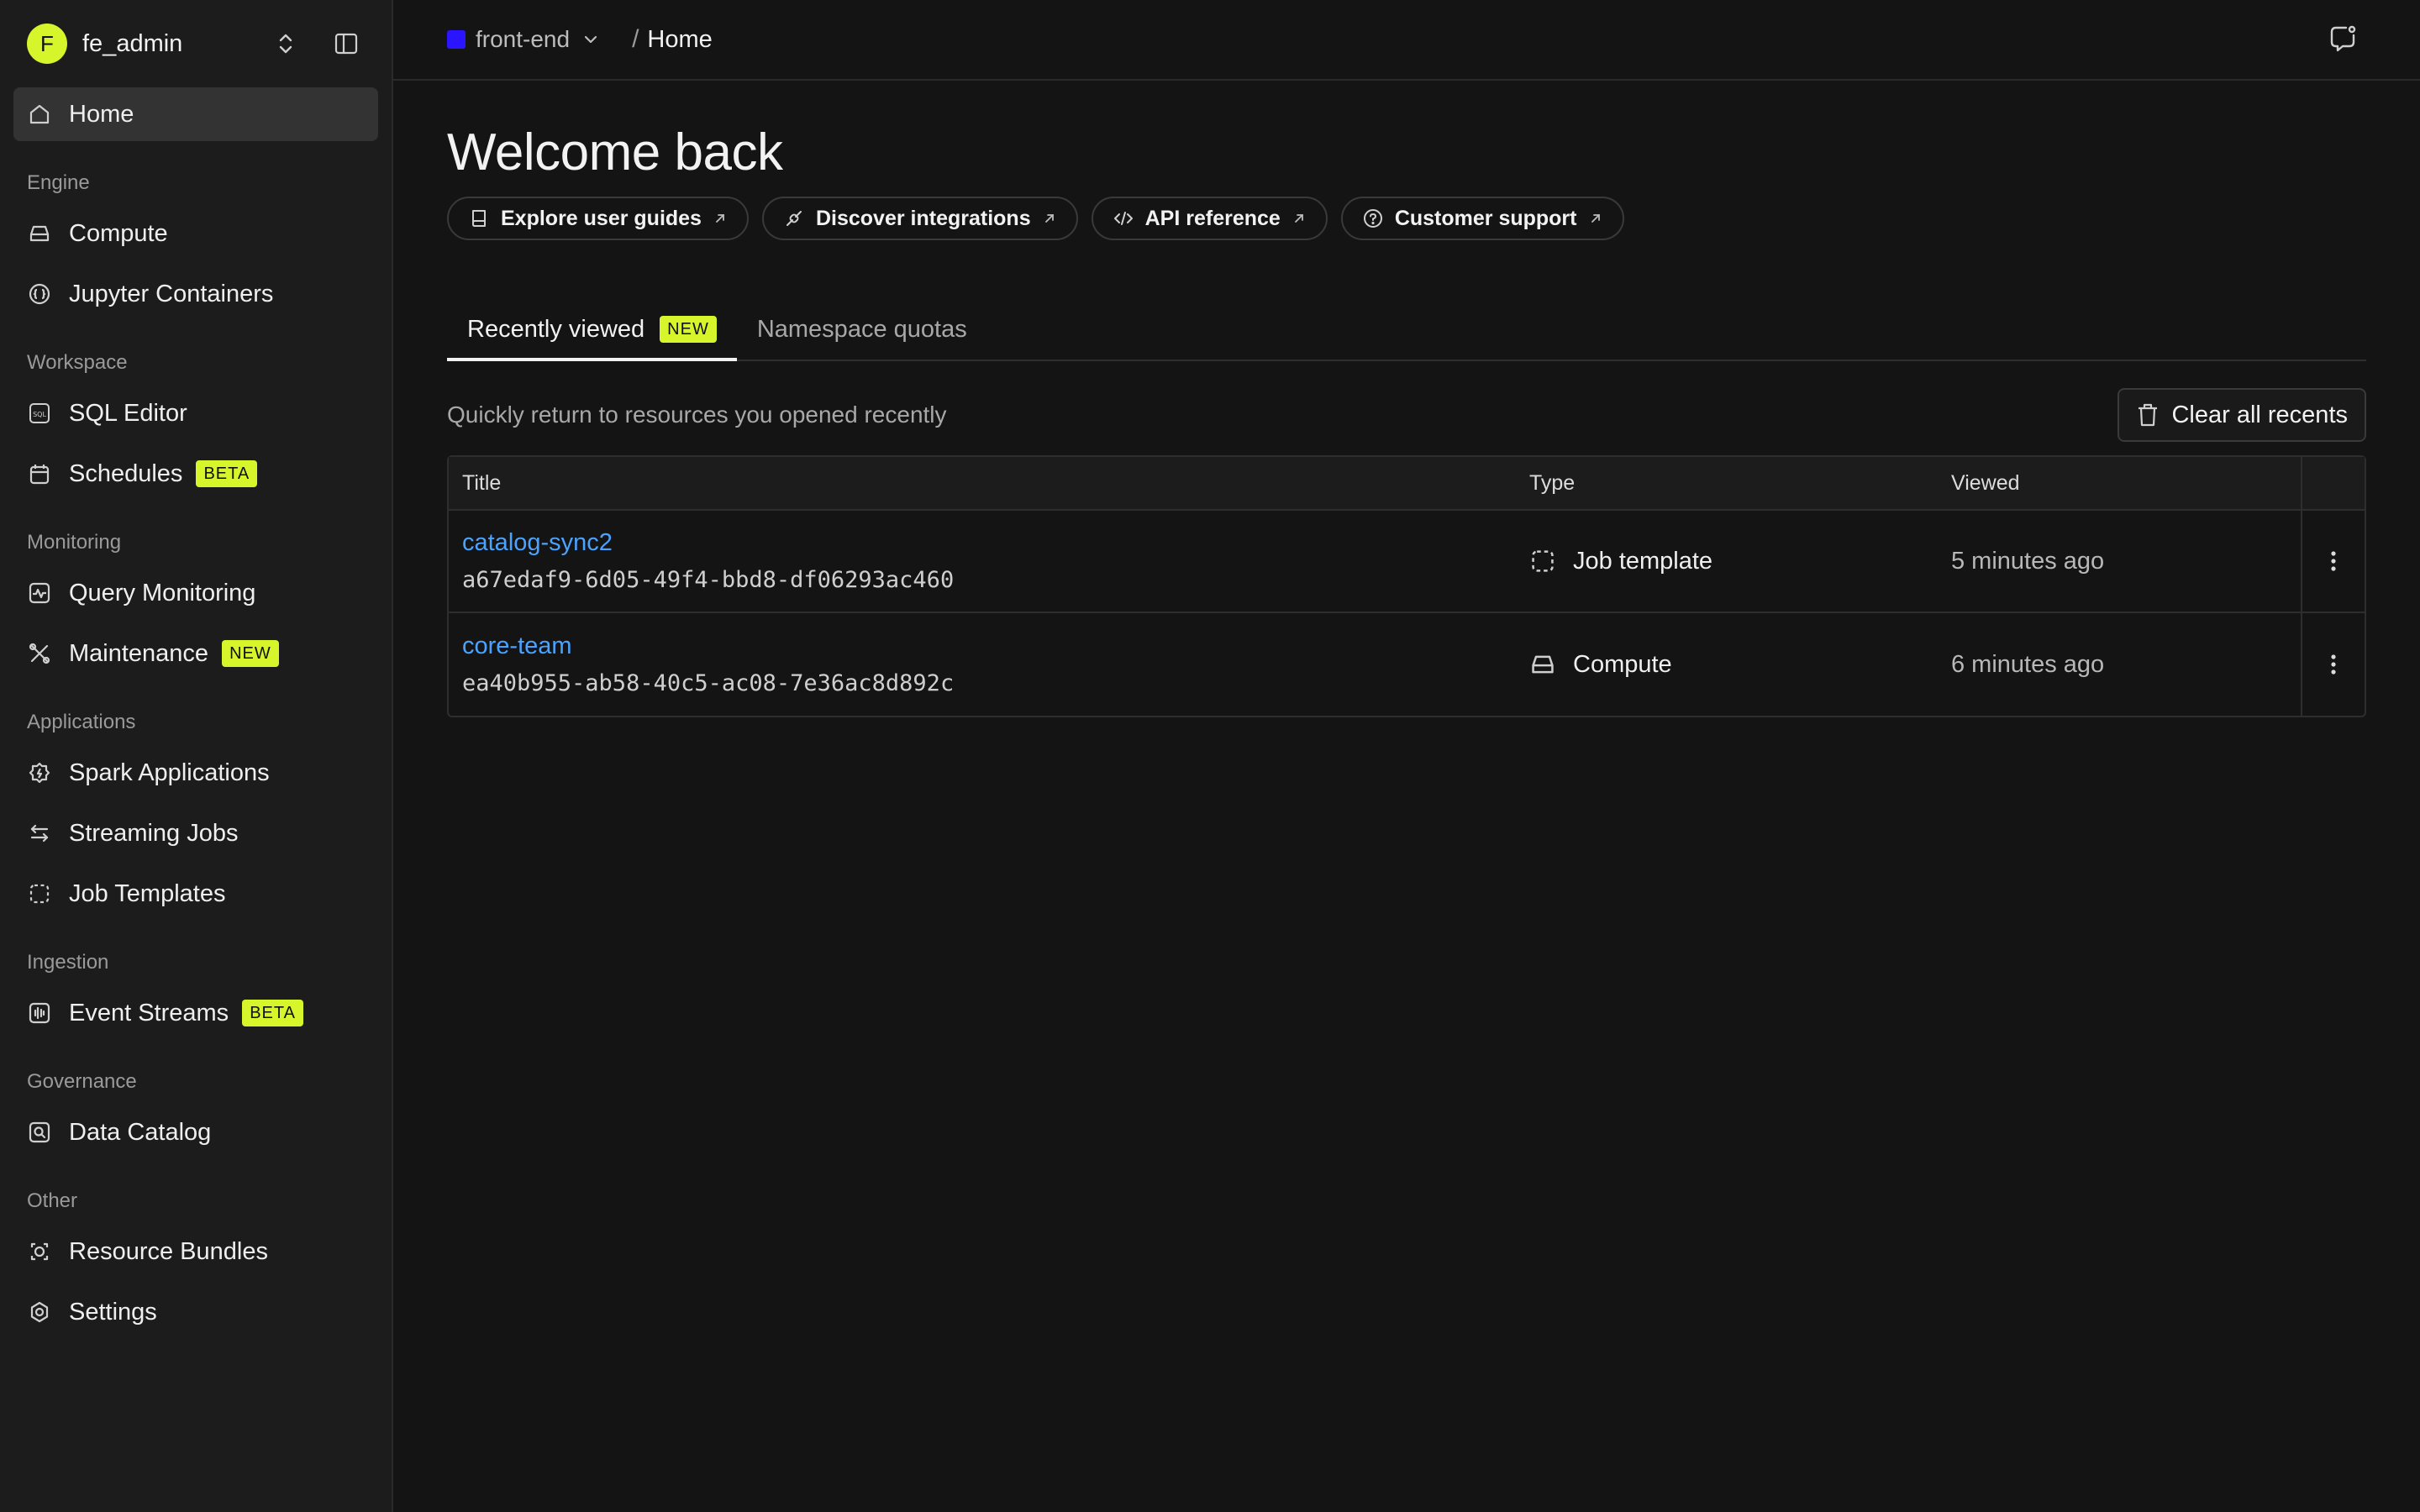 This screenshot has height=1512, width=2420. I want to click on api-reference-link: API reference, so click(1209, 218).